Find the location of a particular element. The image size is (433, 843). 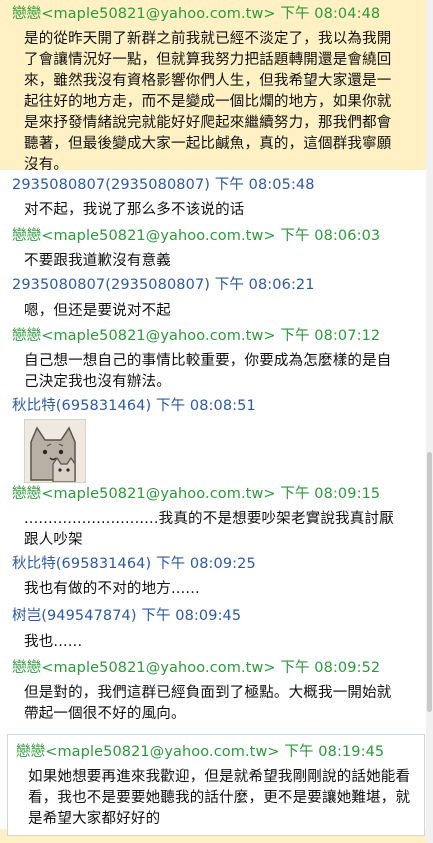

message-header: 秋比特(695831464) 下午 08:09:25 is located at coordinates (134, 564).